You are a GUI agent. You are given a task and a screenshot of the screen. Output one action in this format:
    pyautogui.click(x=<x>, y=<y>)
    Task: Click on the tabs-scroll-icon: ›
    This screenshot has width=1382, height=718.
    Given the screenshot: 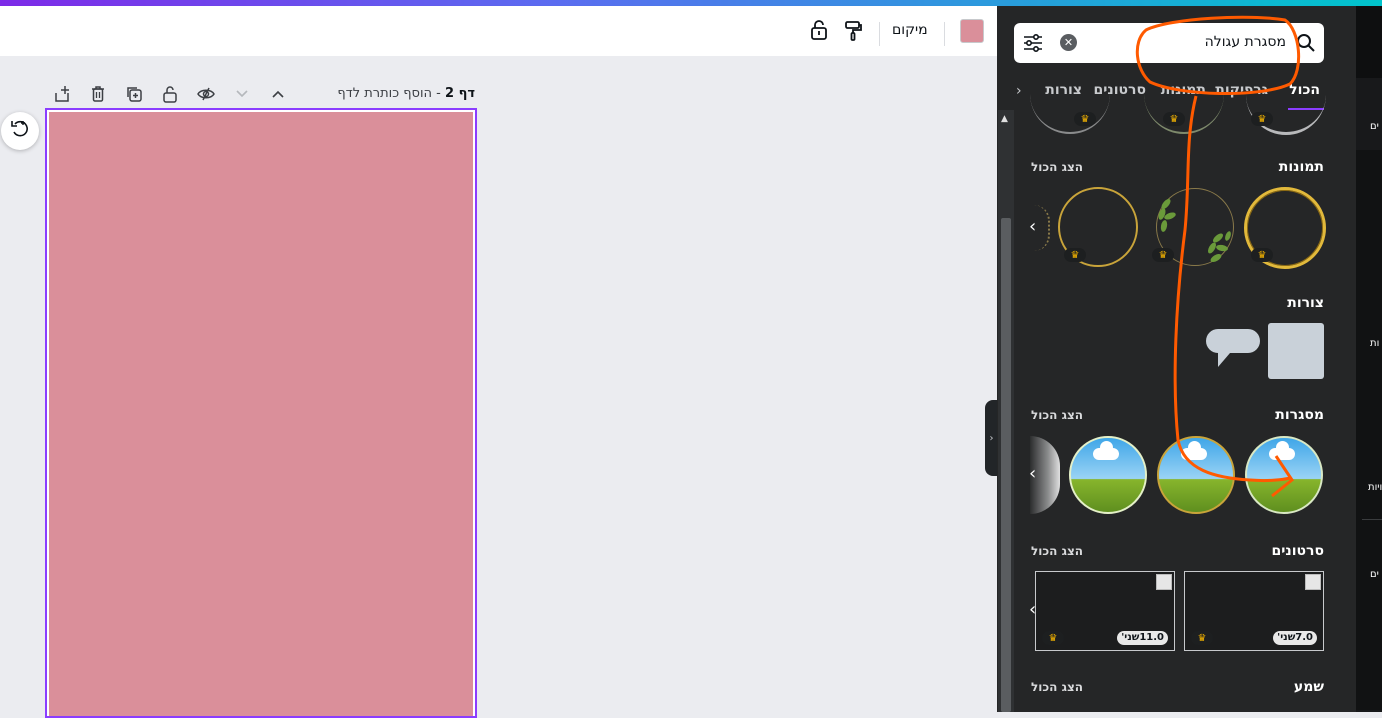 What is the action you would take?
    pyautogui.click(x=1019, y=91)
    